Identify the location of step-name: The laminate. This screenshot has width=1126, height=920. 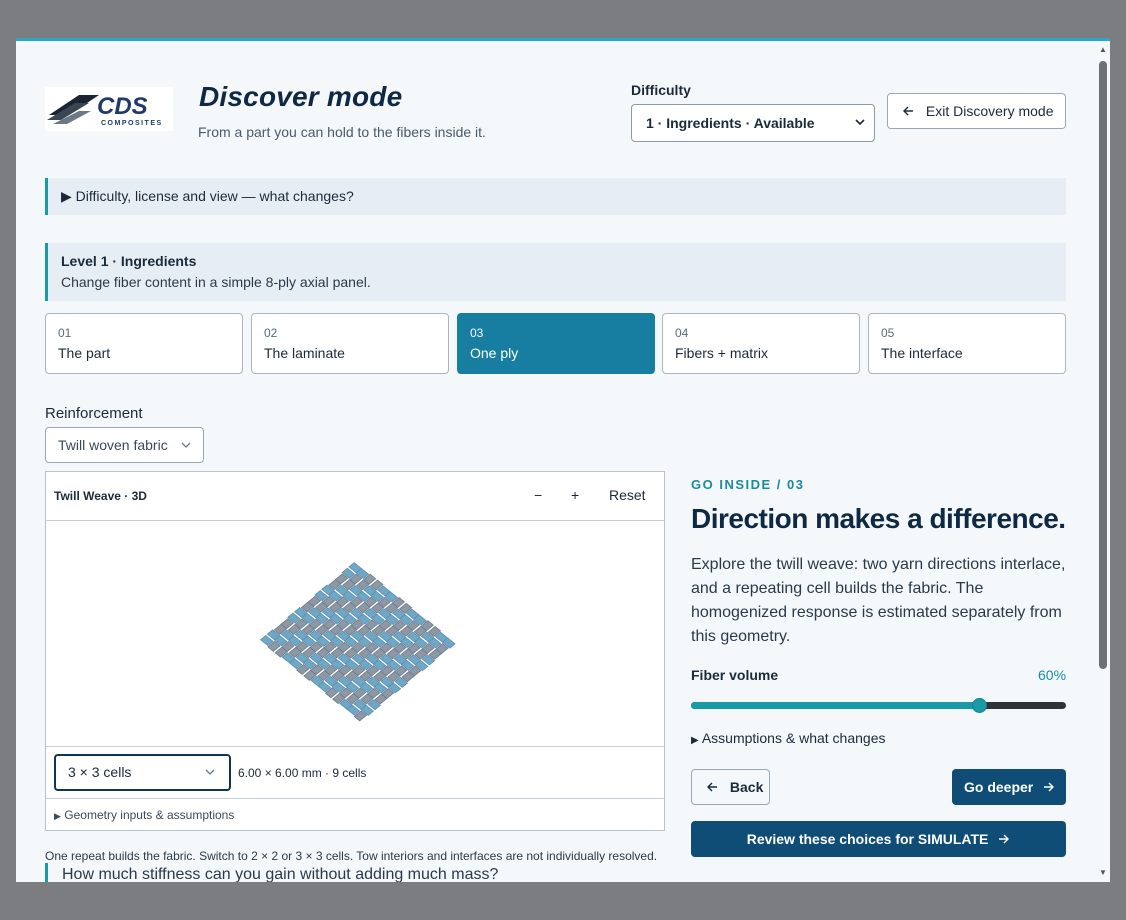
(304, 353).